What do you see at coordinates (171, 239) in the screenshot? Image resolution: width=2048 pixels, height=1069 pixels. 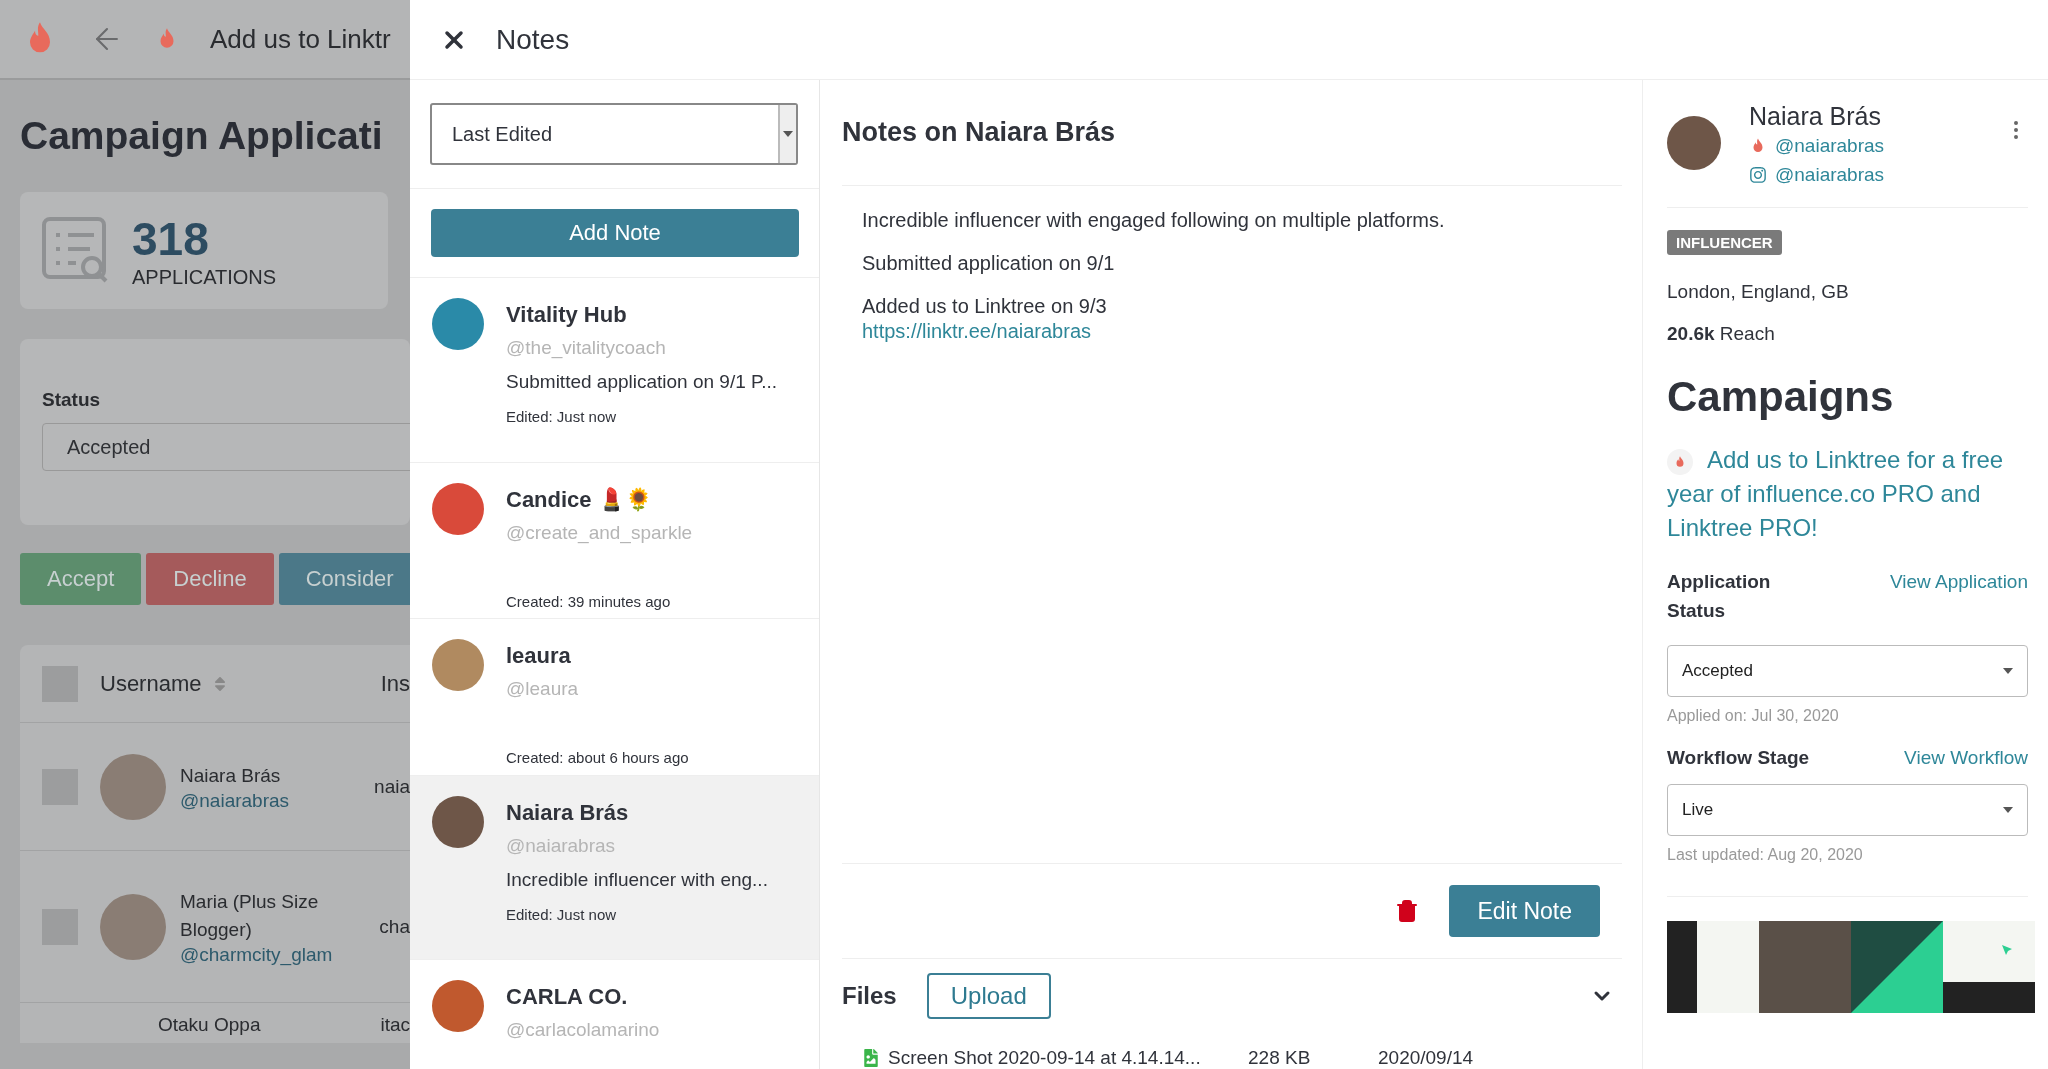 I see `applications-count: 318` at bounding box center [171, 239].